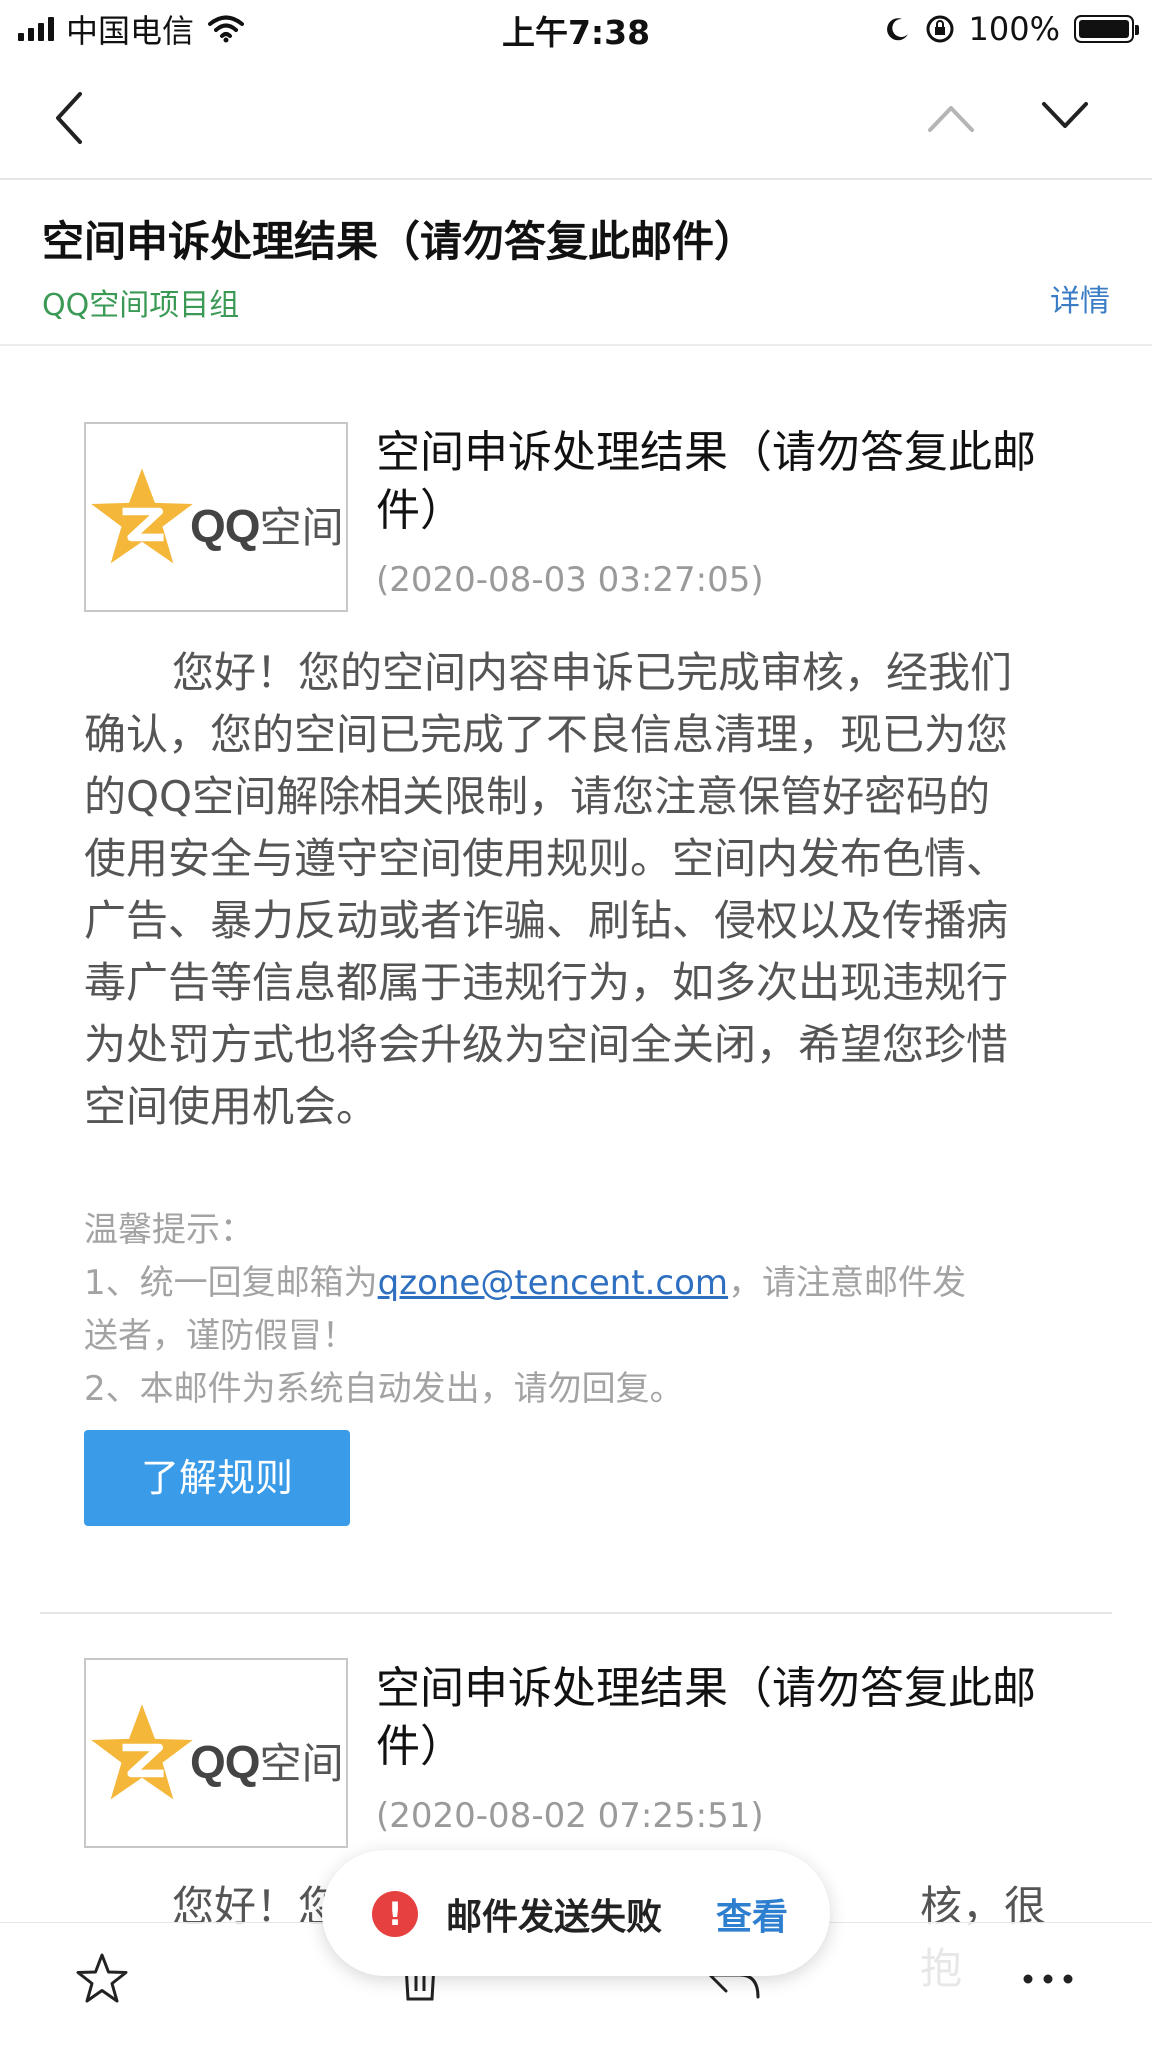  I want to click on toast-view-link: 查看, so click(752, 1914).